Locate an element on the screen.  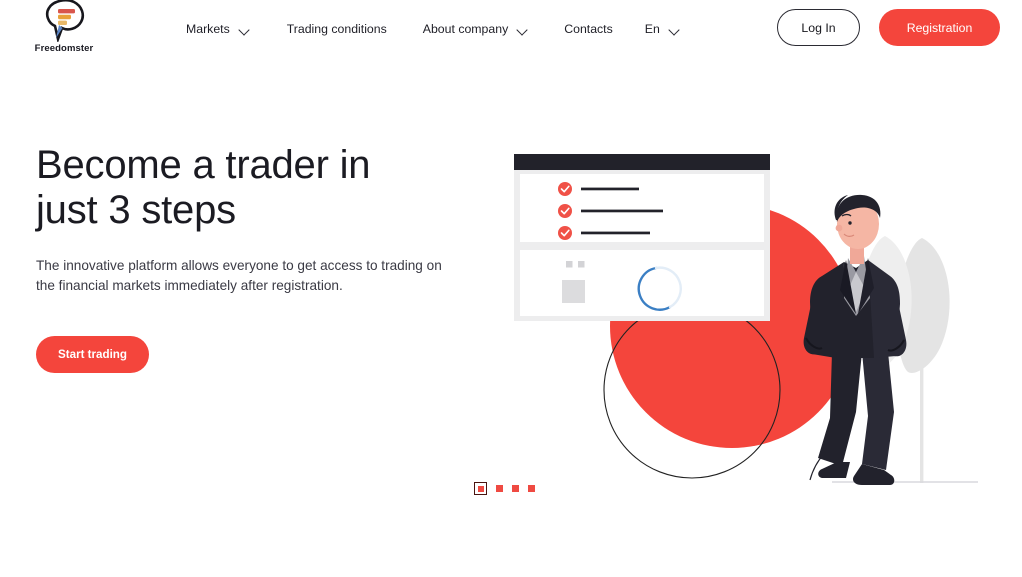
nav-item-label: En is located at coordinates (652, 29).